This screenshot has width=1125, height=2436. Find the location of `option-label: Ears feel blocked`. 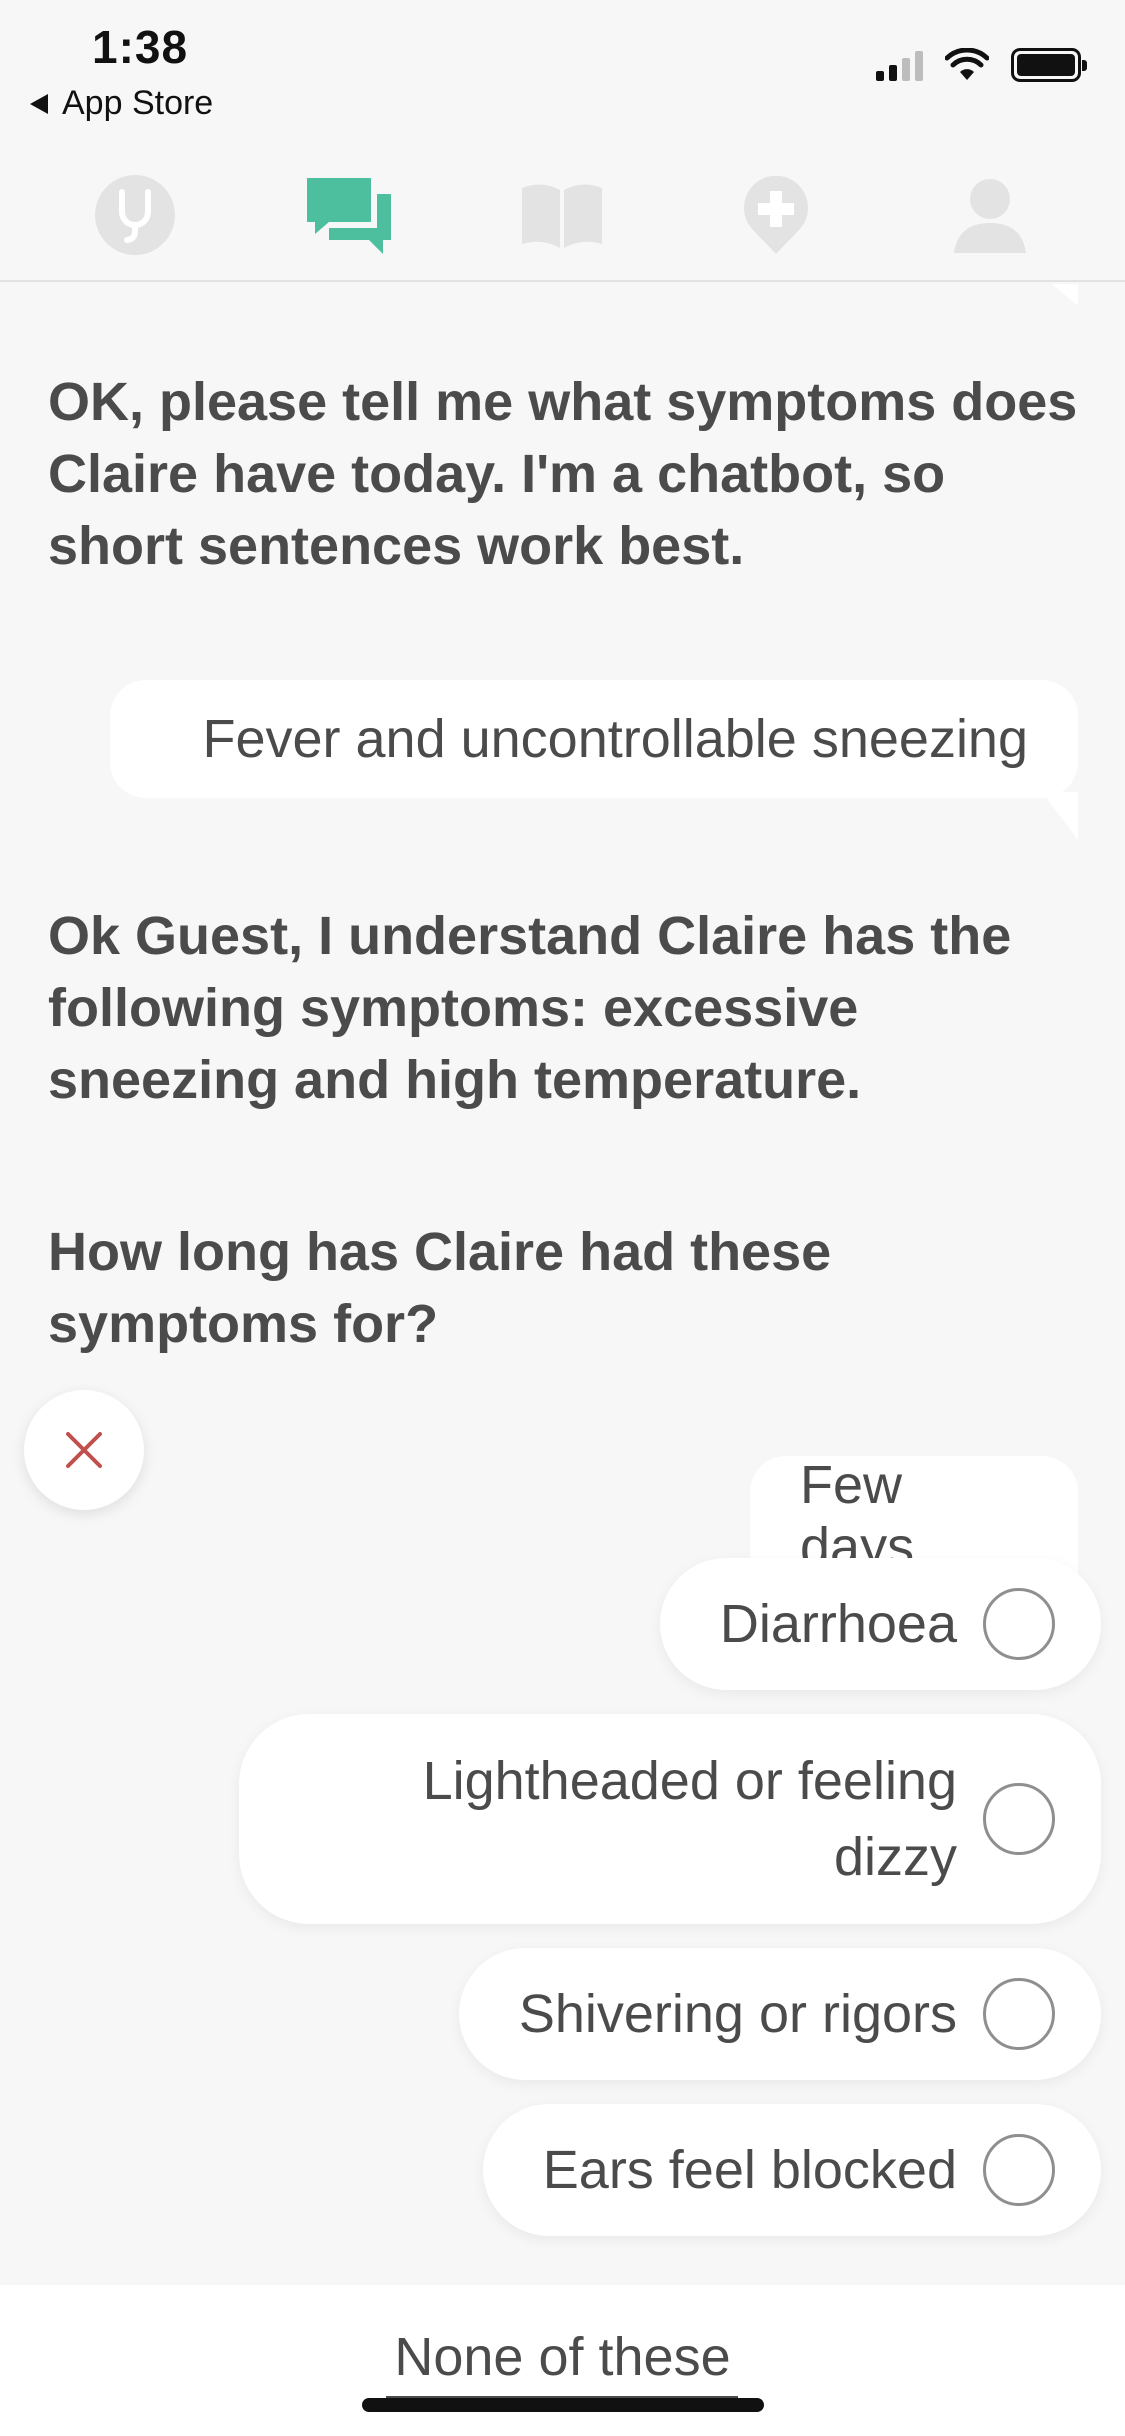

option-label: Ears feel blocked is located at coordinates (749, 2170).